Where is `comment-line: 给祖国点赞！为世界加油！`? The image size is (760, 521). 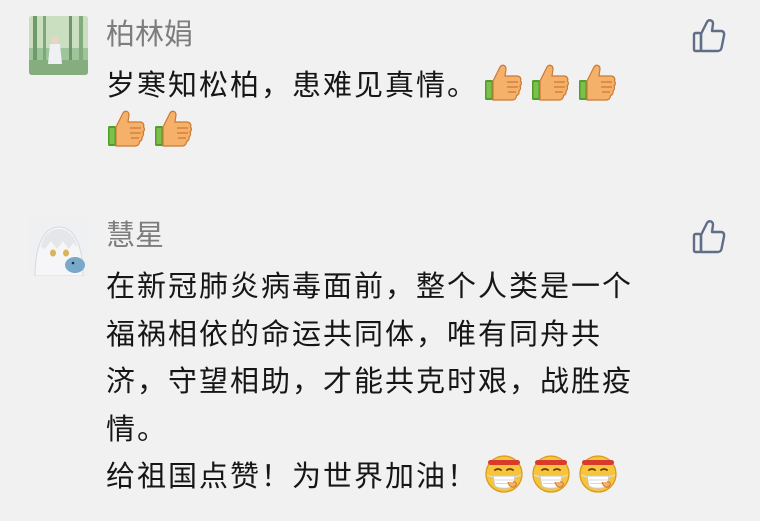 comment-line: 给祖国点赞！为世界加油！ is located at coordinates (421, 477).